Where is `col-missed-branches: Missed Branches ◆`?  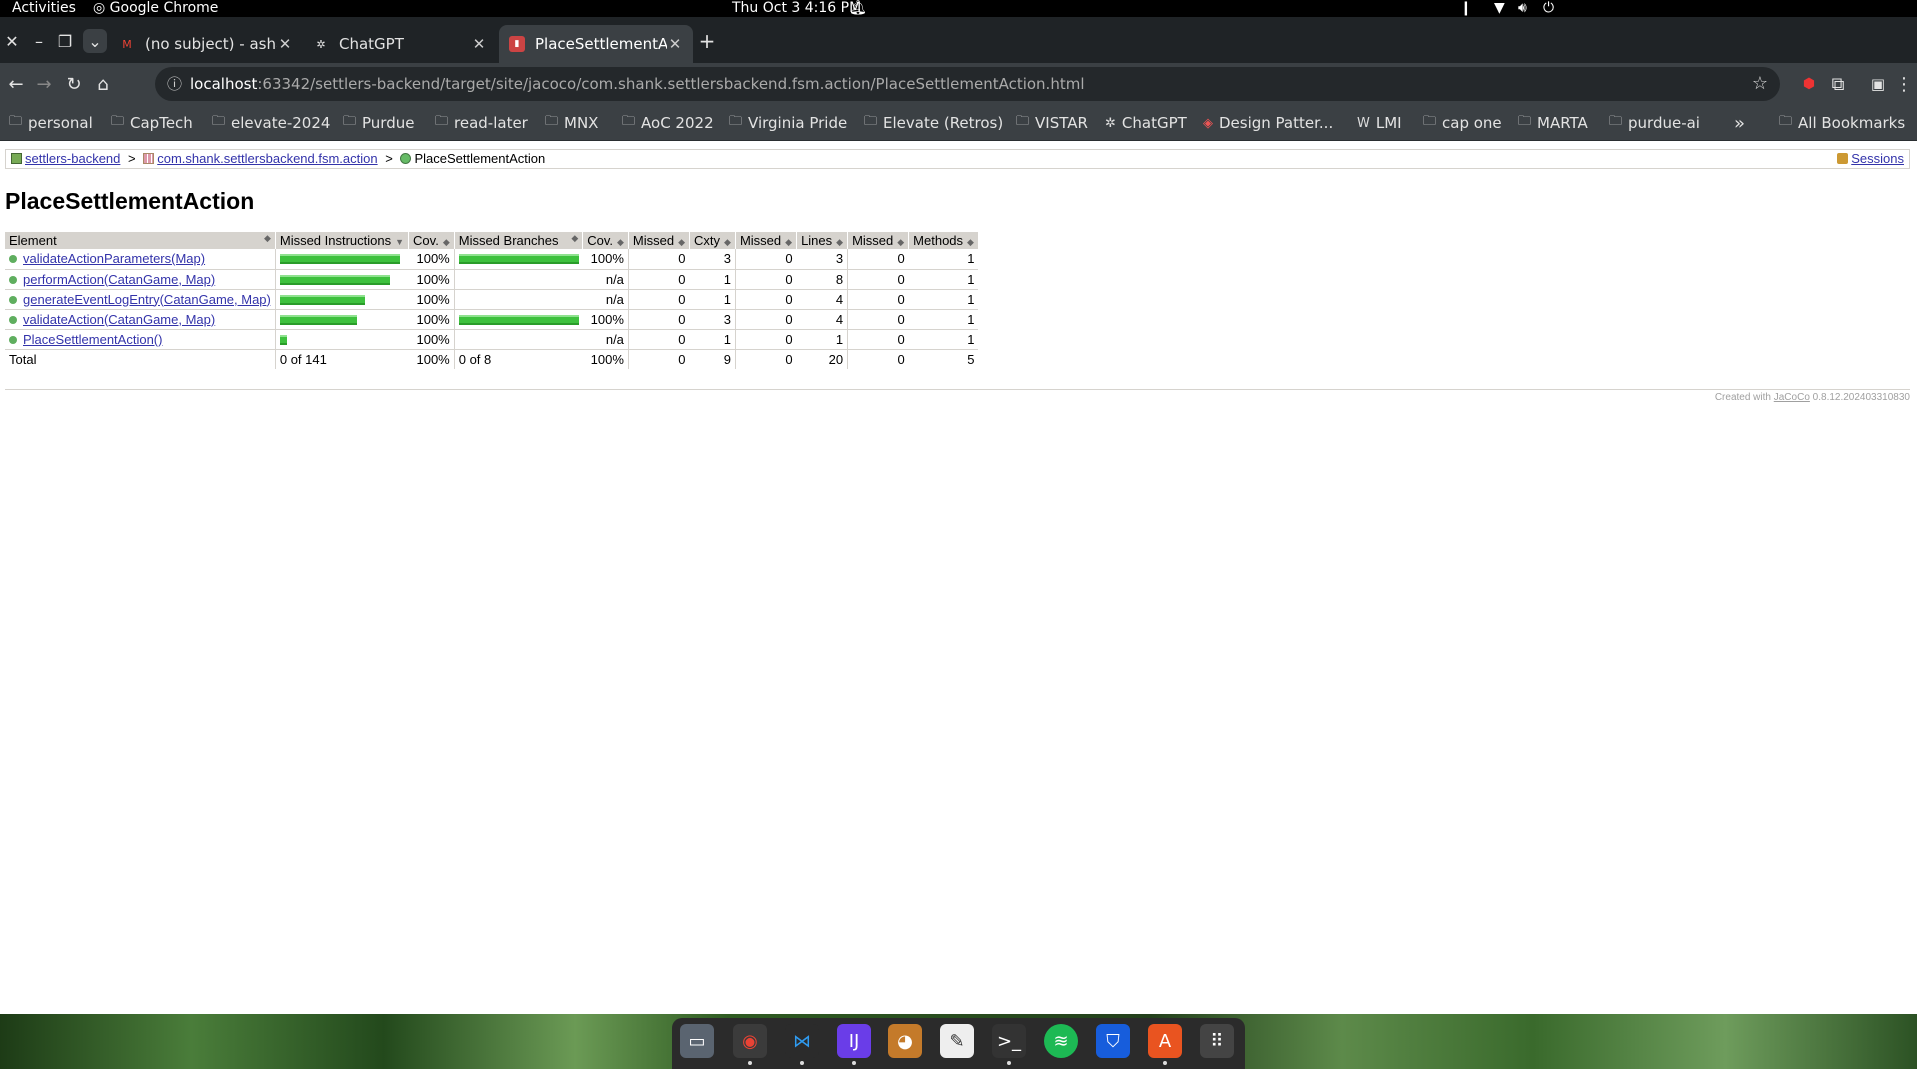
col-missed-branches: Missed Branches ◆ is located at coordinates (519, 240).